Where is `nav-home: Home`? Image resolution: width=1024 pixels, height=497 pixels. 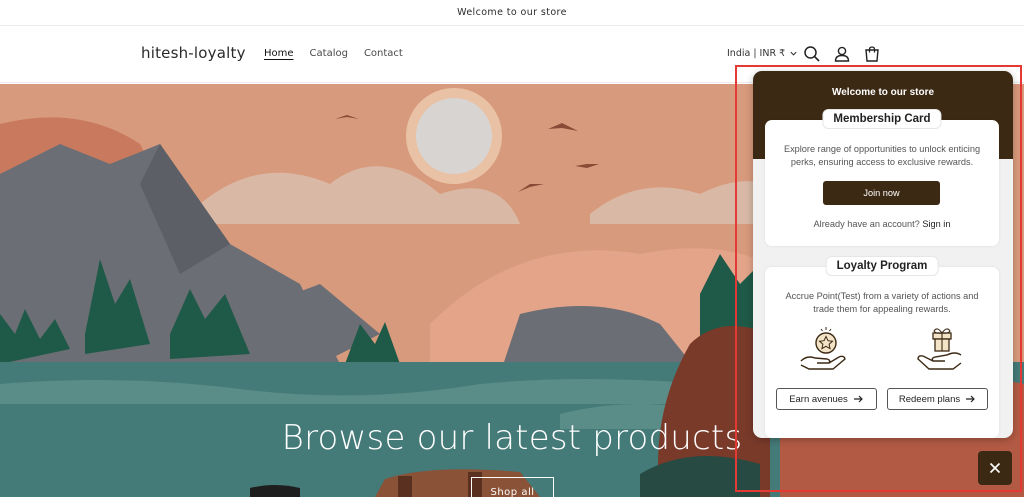 nav-home: Home is located at coordinates (279, 53).